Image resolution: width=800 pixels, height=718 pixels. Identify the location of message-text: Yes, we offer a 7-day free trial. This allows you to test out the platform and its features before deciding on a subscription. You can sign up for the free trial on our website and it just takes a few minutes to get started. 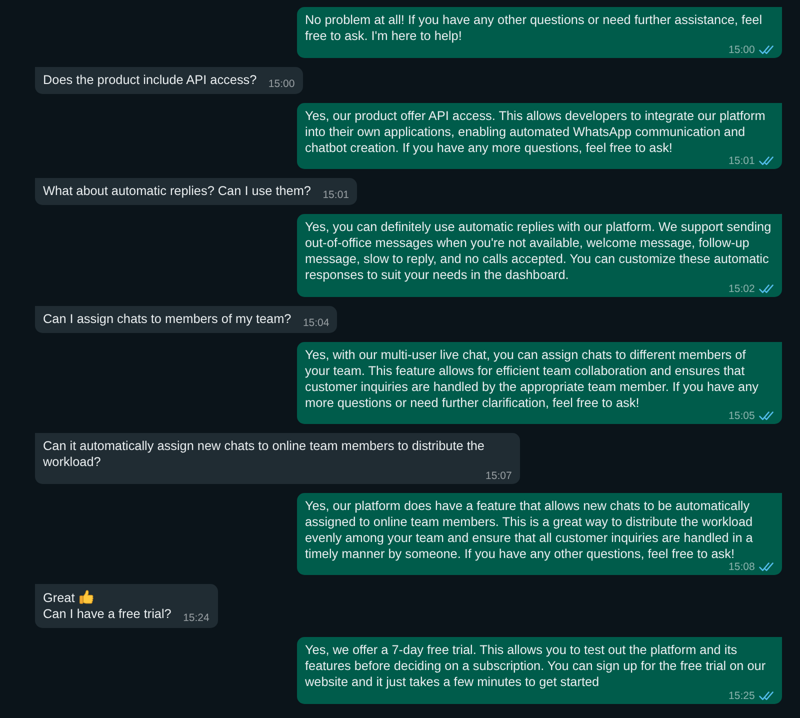
(535, 666).